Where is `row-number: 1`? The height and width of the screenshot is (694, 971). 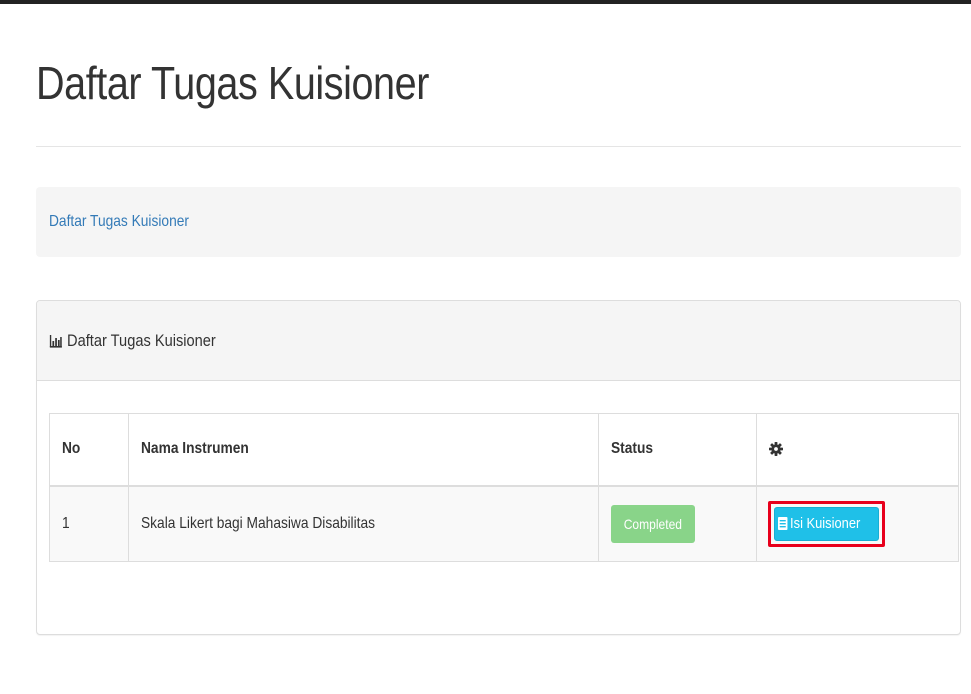
row-number: 1 is located at coordinates (89, 523).